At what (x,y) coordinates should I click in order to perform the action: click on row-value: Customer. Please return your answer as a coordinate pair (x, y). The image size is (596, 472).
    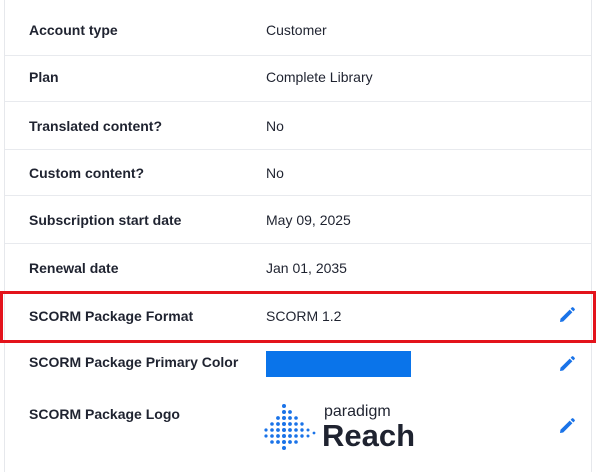
    Looking at the image, I should click on (296, 30).